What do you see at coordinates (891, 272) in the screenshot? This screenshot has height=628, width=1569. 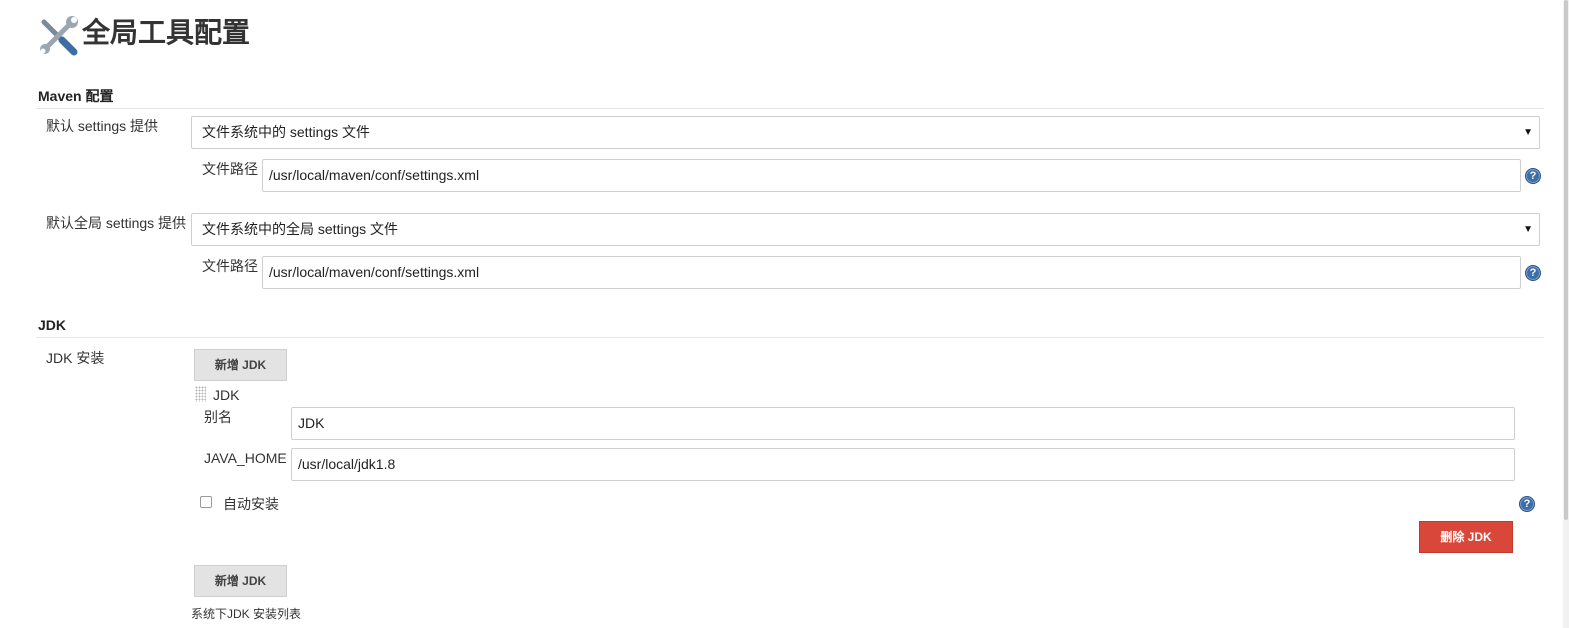 I see `global-settings-path-input: /usr/local/maven/conf/settings.xml` at bounding box center [891, 272].